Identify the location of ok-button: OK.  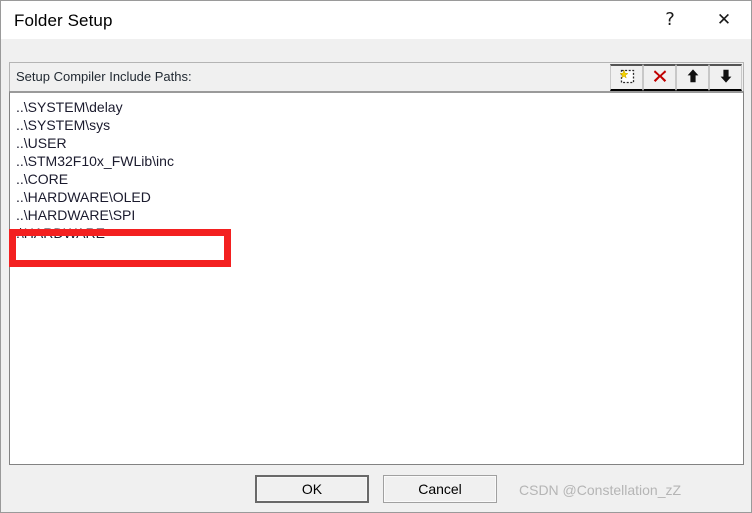
(312, 489).